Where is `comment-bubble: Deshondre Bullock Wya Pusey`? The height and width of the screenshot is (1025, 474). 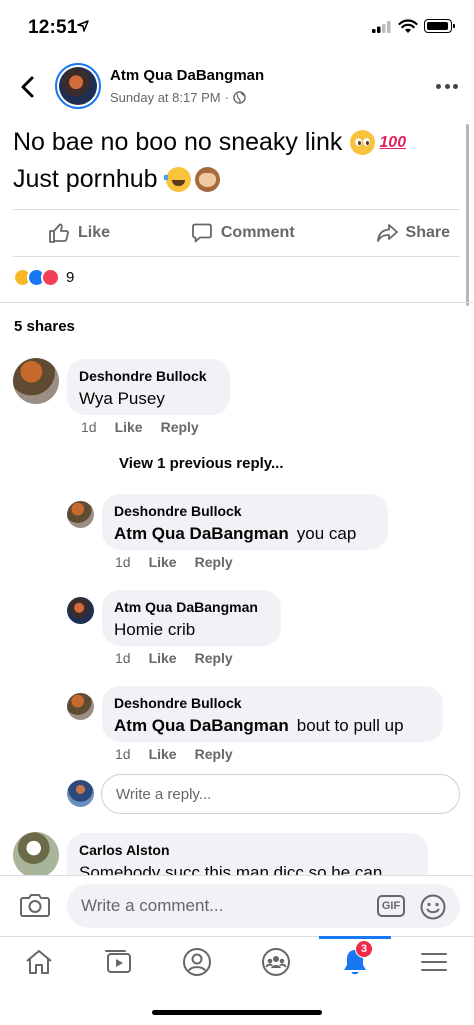
comment-bubble: Deshondre Bullock Wya Pusey is located at coordinates (148, 387).